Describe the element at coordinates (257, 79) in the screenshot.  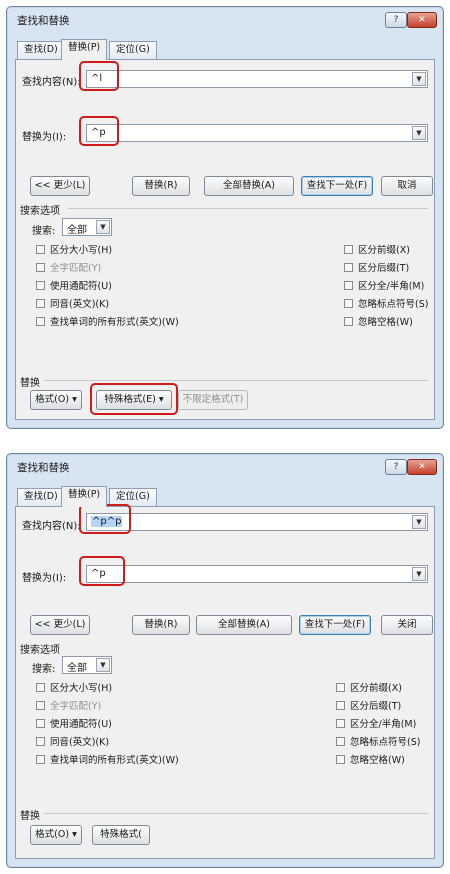
I see `find-what-input: ^l ▼` at that location.